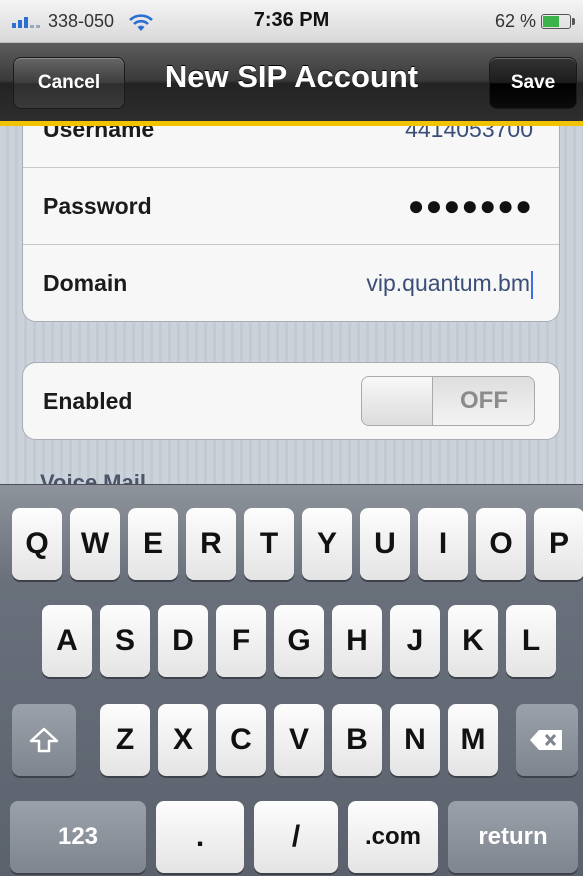  What do you see at coordinates (299, 641) in the screenshot?
I see `key-g: G` at bounding box center [299, 641].